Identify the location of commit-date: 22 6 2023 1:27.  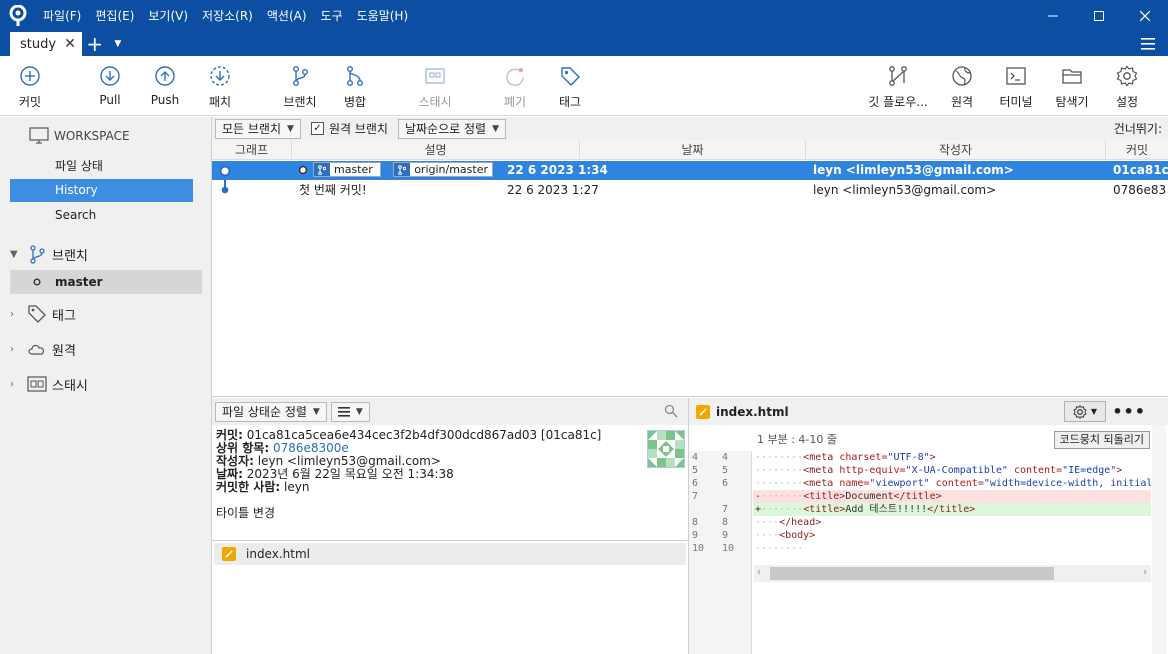
(553, 190).